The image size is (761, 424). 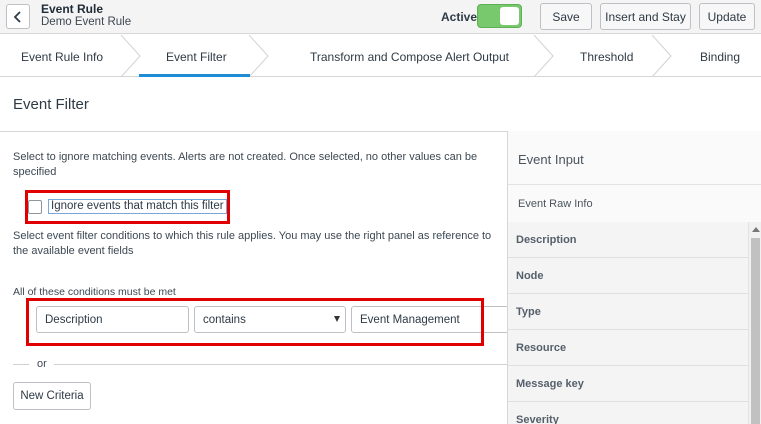 I want to click on back-button, so click(x=18, y=16).